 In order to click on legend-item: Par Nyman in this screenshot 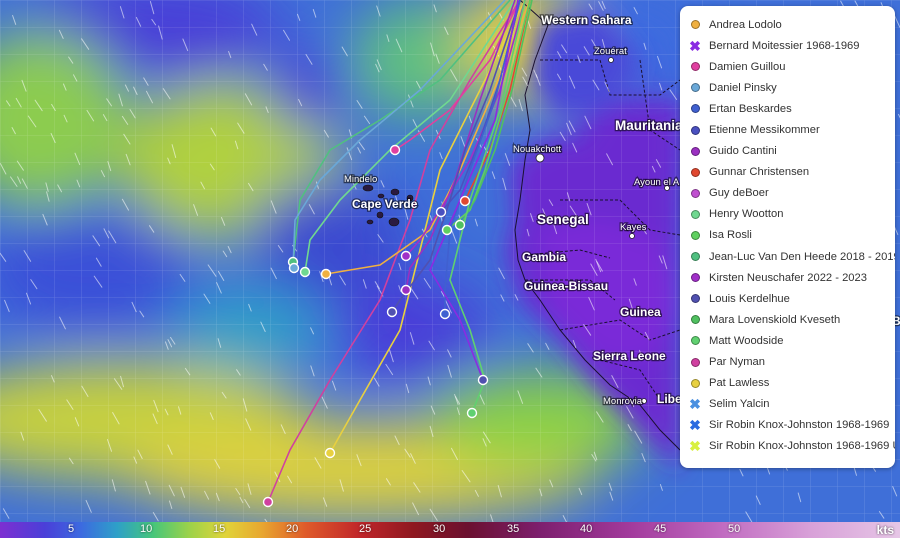, I will do `click(791, 362)`.